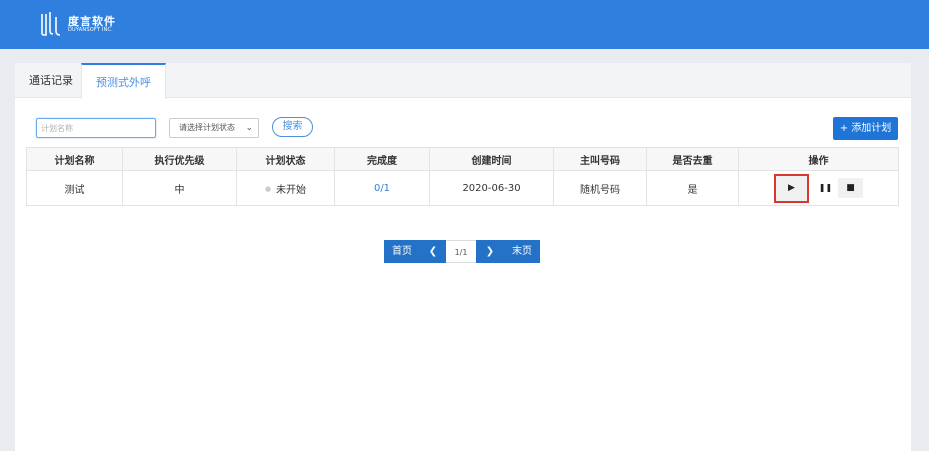  I want to click on column-header-dedup: 是否去重, so click(692, 159).